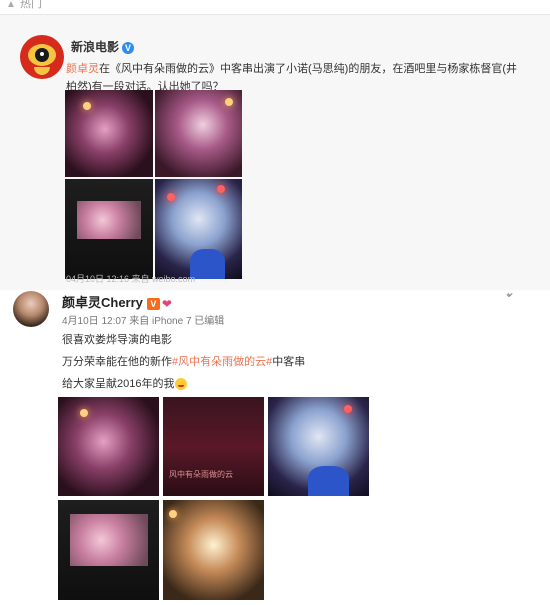 The image size is (550, 605). I want to click on author-name: 颜卓灵Cherry, so click(102, 302).